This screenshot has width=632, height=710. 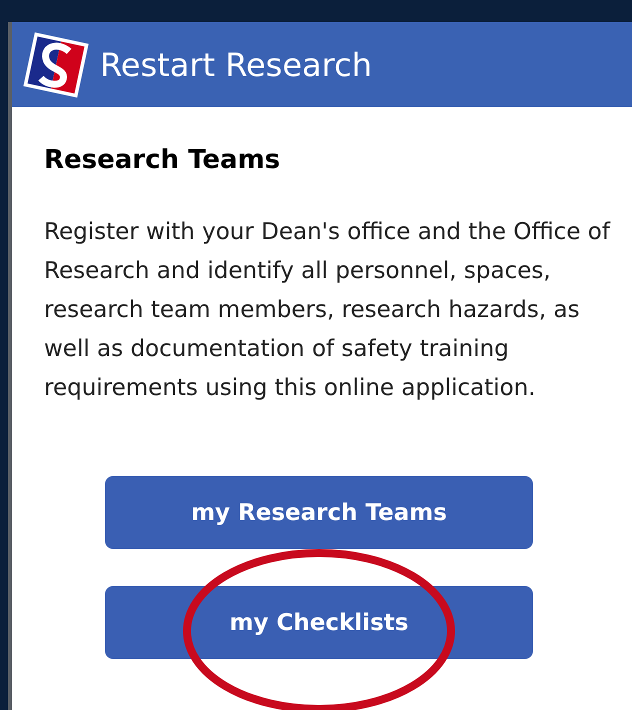 I want to click on section-heading: Research Teams, so click(x=163, y=160).